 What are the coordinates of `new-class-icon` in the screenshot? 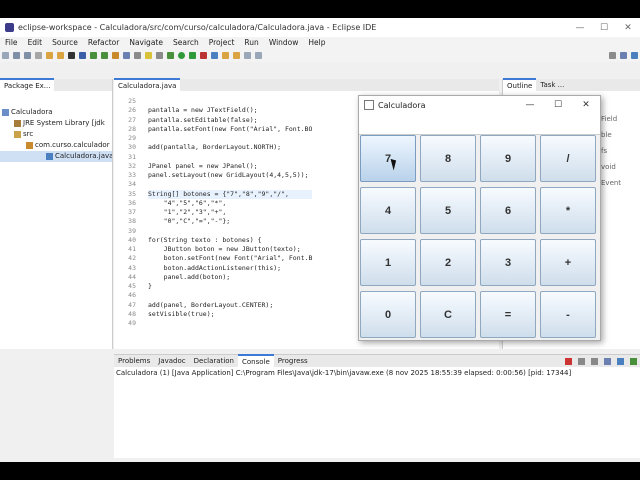 It's located at (104, 55).